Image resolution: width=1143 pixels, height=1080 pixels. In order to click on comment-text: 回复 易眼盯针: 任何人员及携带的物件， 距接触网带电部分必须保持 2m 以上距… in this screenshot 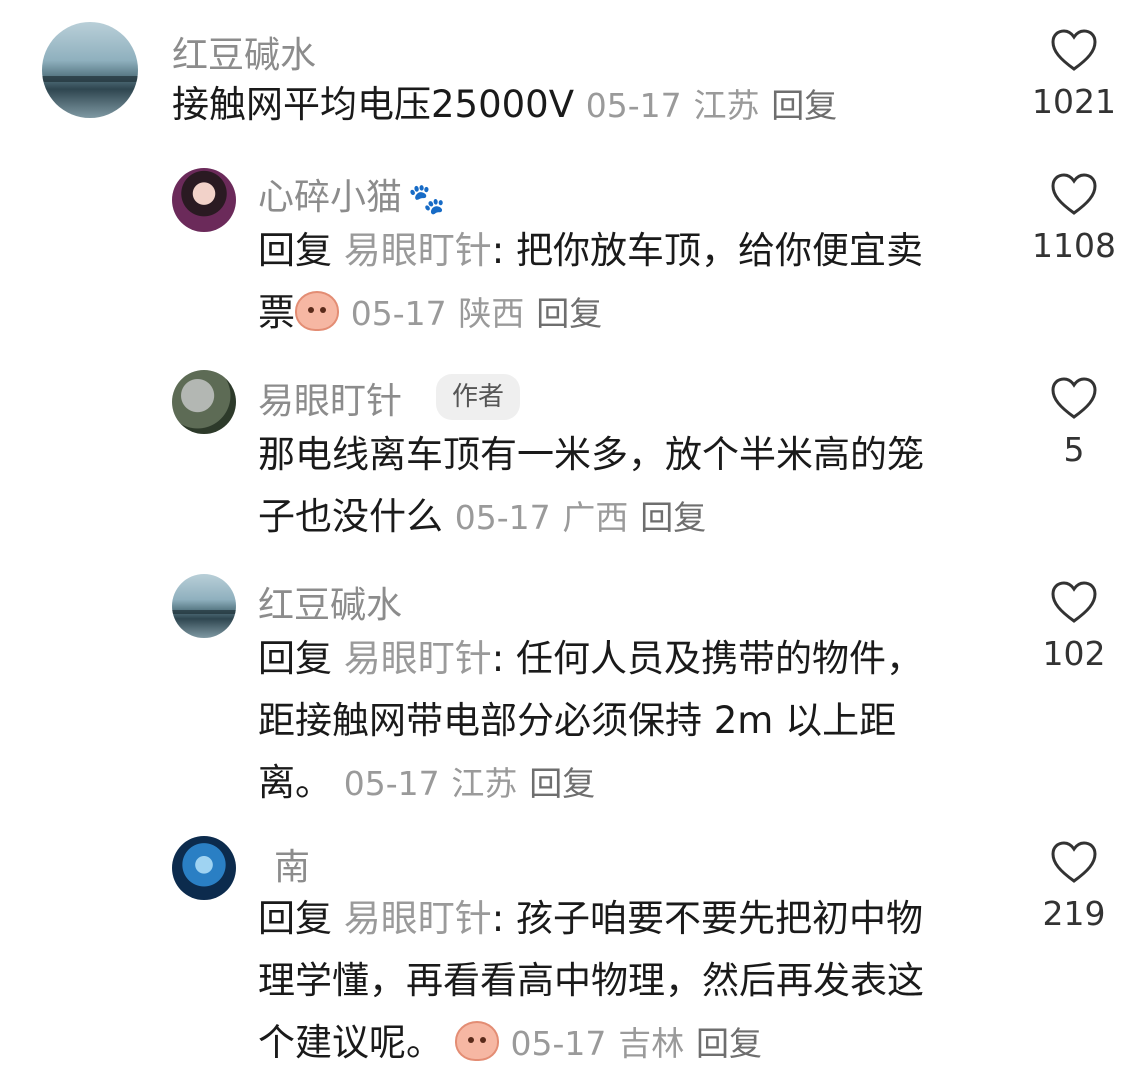, I will do `click(628, 721)`.